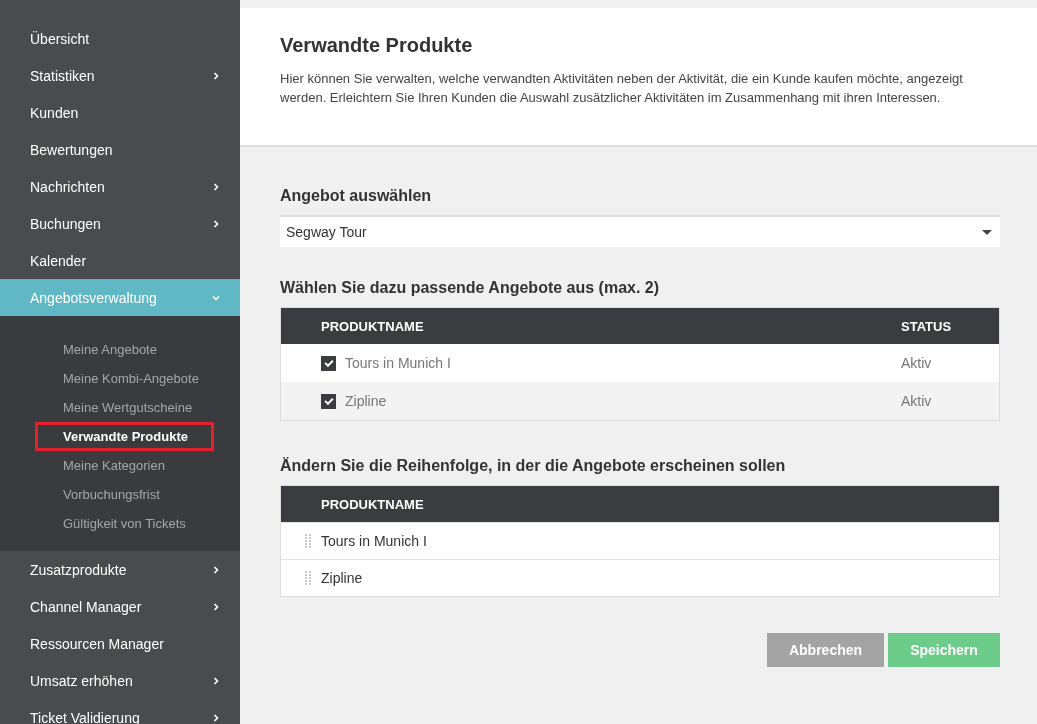 The width and height of the screenshot is (1037, 724). Describe the element at coordinates (124, 349) in the screenshot. I see `submenu-item: Meine Angebote` at that location.